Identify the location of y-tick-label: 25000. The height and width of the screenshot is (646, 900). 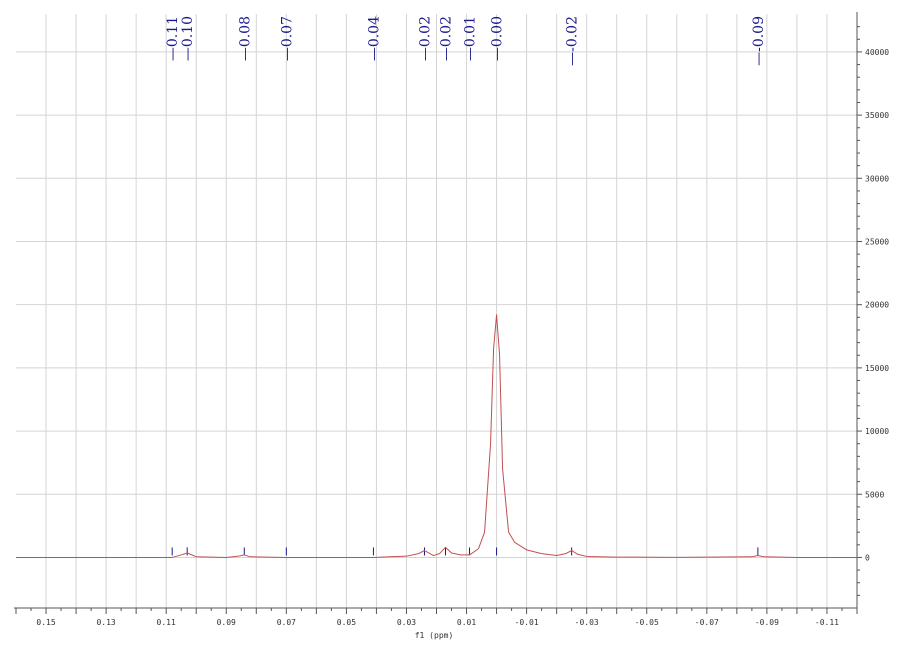
(877, 241).